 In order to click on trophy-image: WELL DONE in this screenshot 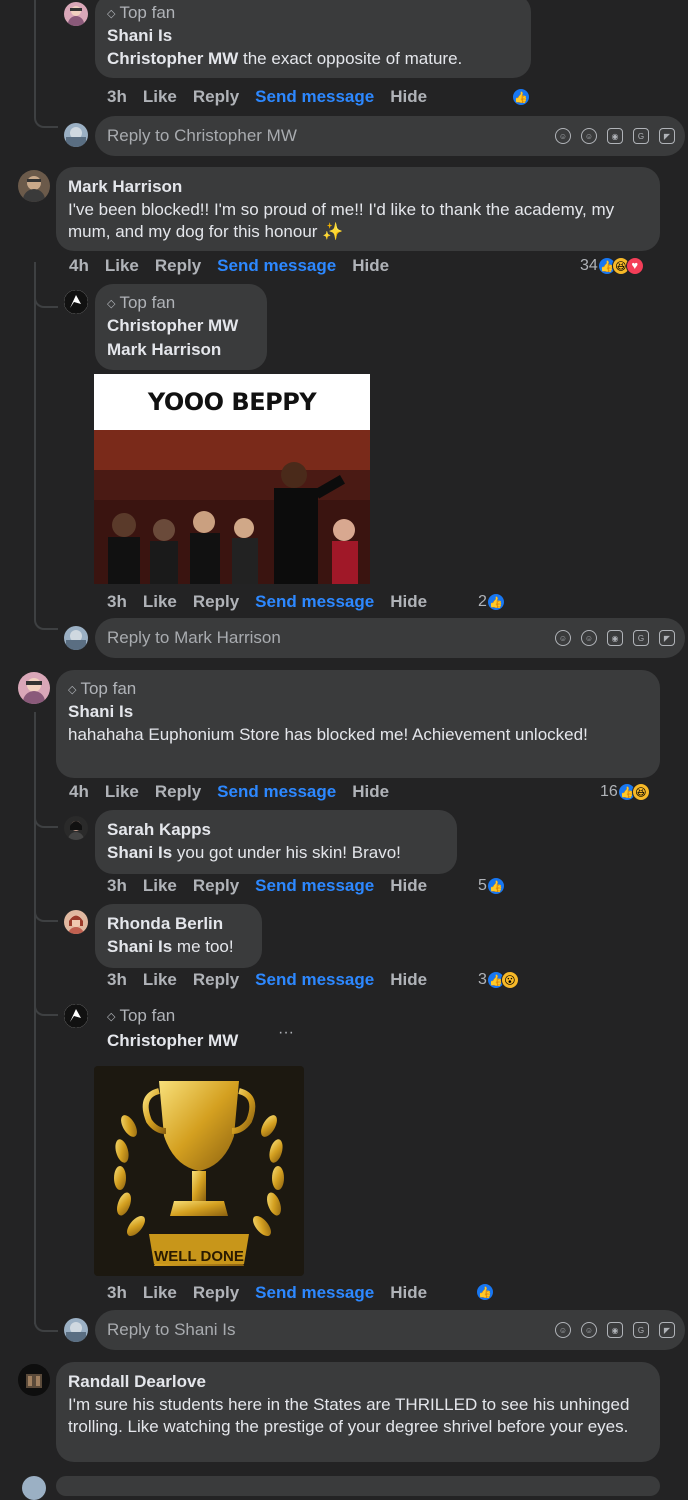, I will do `click(199, 1171)`.